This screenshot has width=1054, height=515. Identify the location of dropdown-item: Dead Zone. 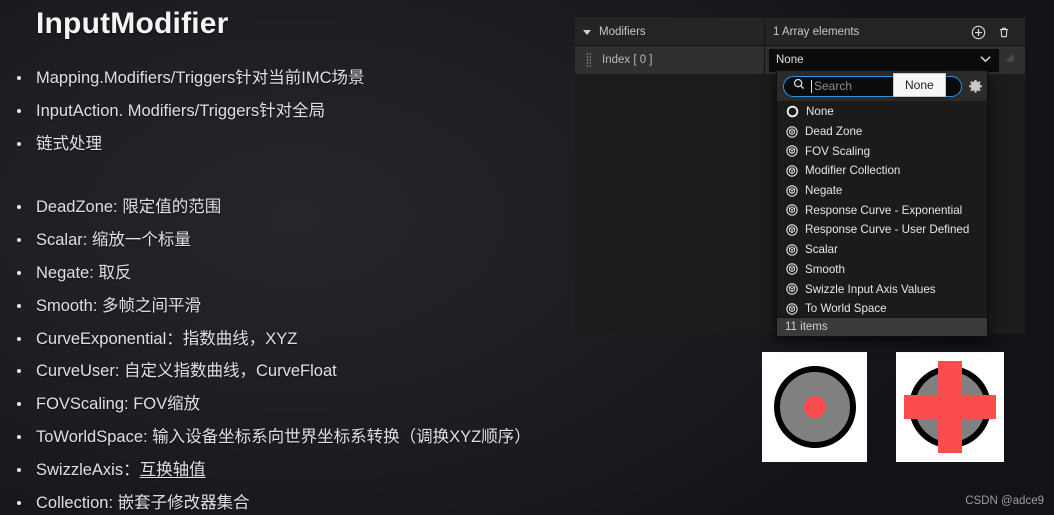
(882, 132).